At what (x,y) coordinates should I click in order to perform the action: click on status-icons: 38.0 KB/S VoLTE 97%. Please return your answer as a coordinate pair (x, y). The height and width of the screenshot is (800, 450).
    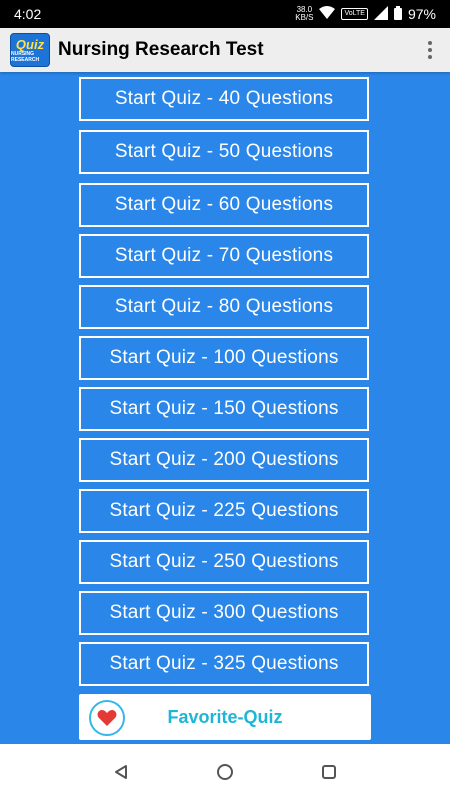
    Looking at the image, I should click on (365, 14).